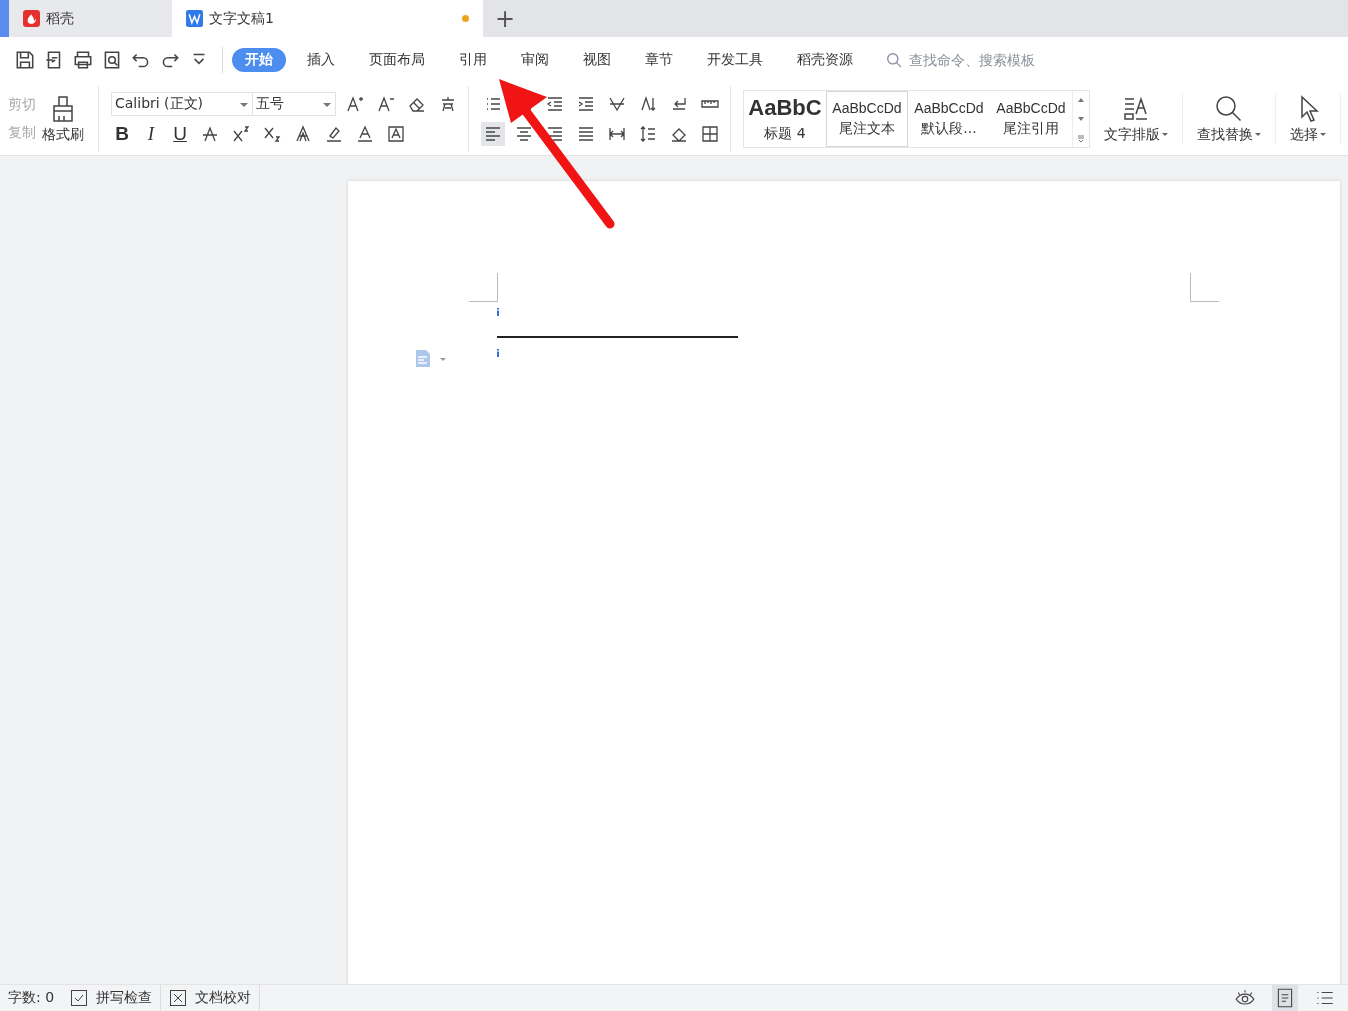  I want to click on save-icon, so click(25, 60).